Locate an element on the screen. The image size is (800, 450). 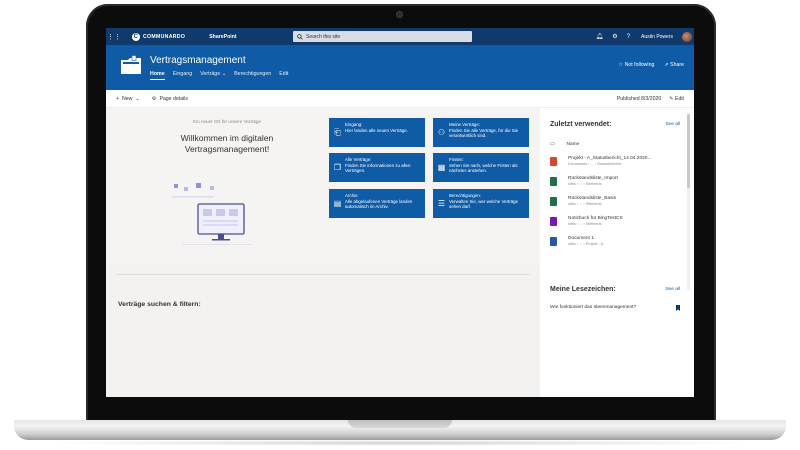
edit-button: ✎ Edit is located at coordinates (676, 99).